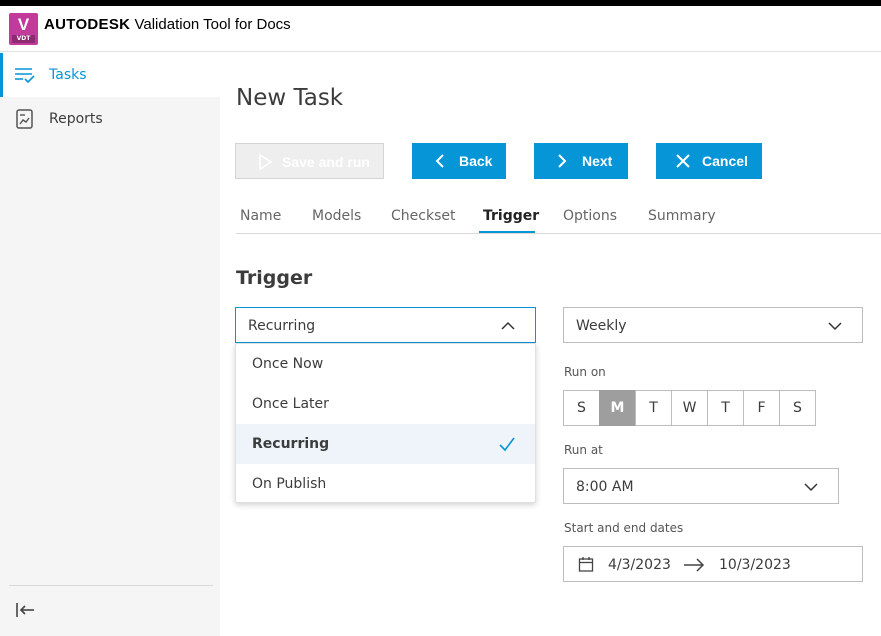 The width and height of the screenshot is (881, 636). What do you see at coordinates (581, 408) in the screenshot?
I see `day-button-sunday: S` at bounding box center [581, 408].